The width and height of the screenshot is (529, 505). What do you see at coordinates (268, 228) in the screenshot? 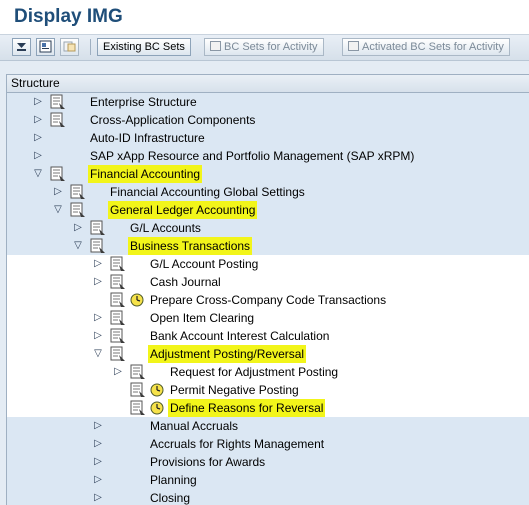
I see `tree-node: ▷ G/L Accounts` at bounding box center [268, 228].